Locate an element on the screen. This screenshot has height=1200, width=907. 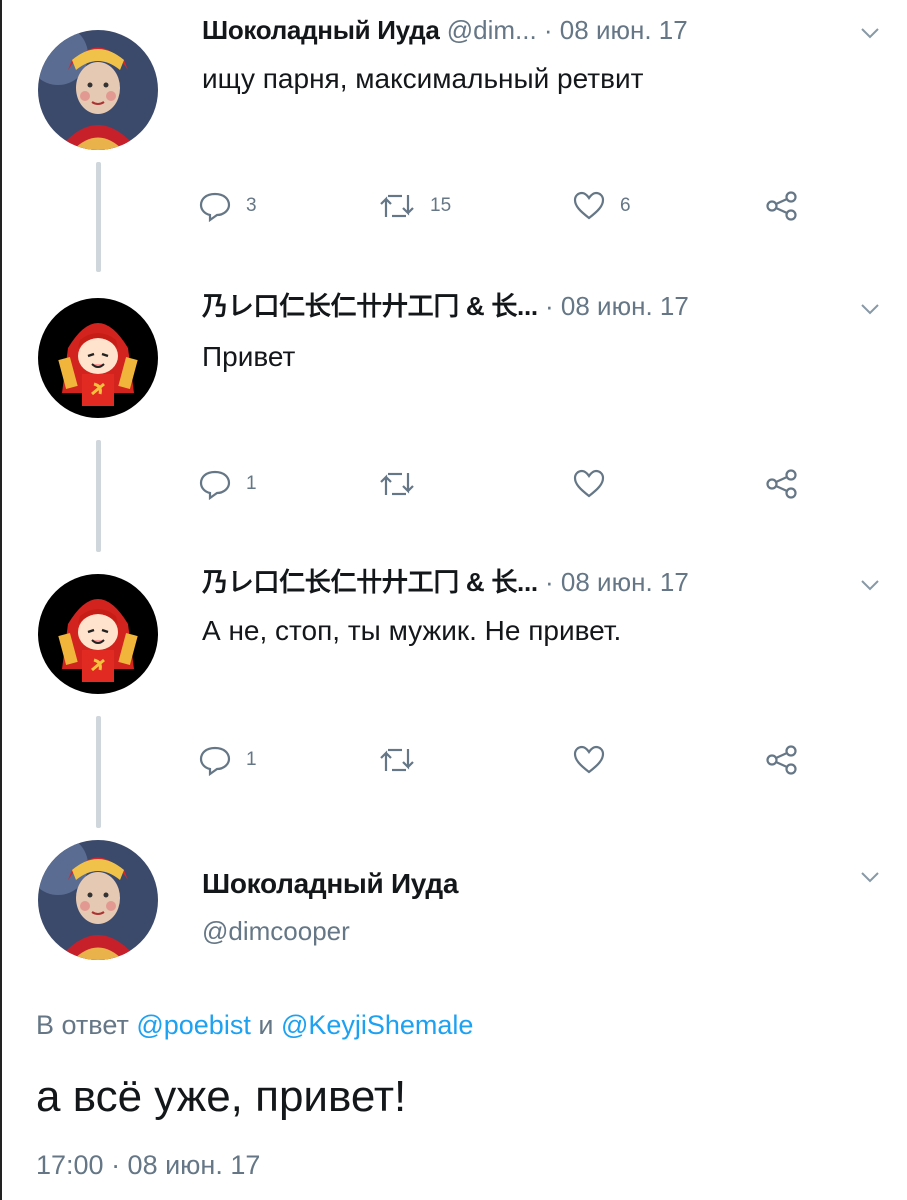
reply-count: 3 is located at coordinates (251, 205).